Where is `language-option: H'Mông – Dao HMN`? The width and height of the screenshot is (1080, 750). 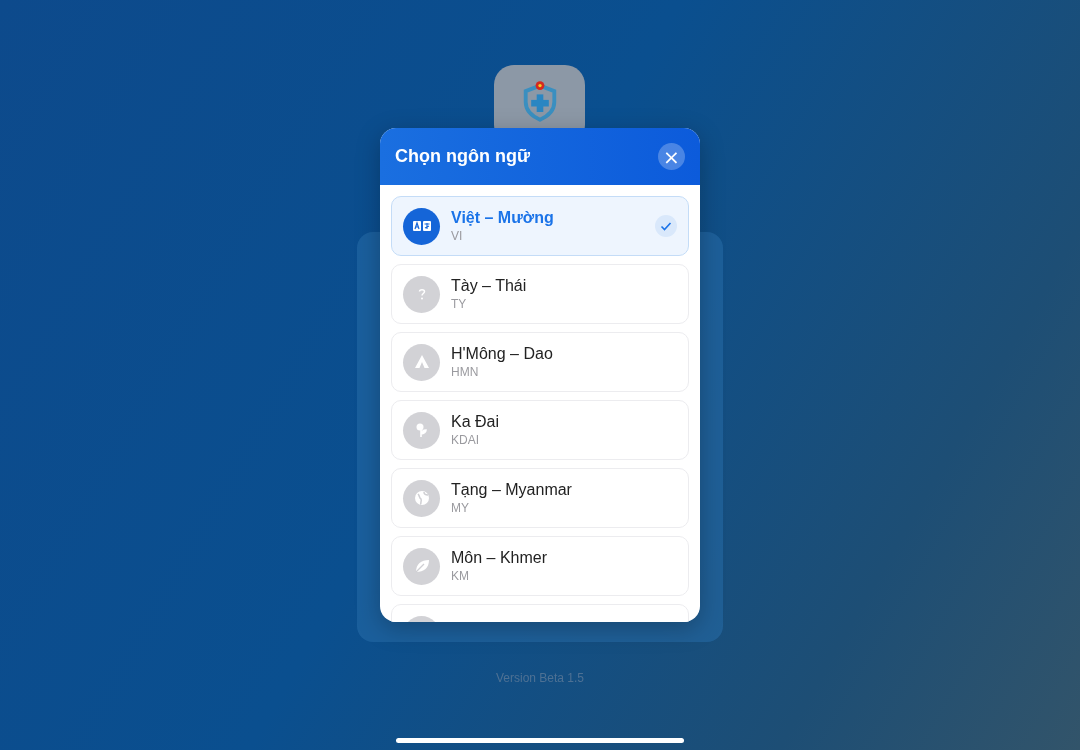 language-option: H'Mông – Dao HMN is located at coordinates (540, 362).